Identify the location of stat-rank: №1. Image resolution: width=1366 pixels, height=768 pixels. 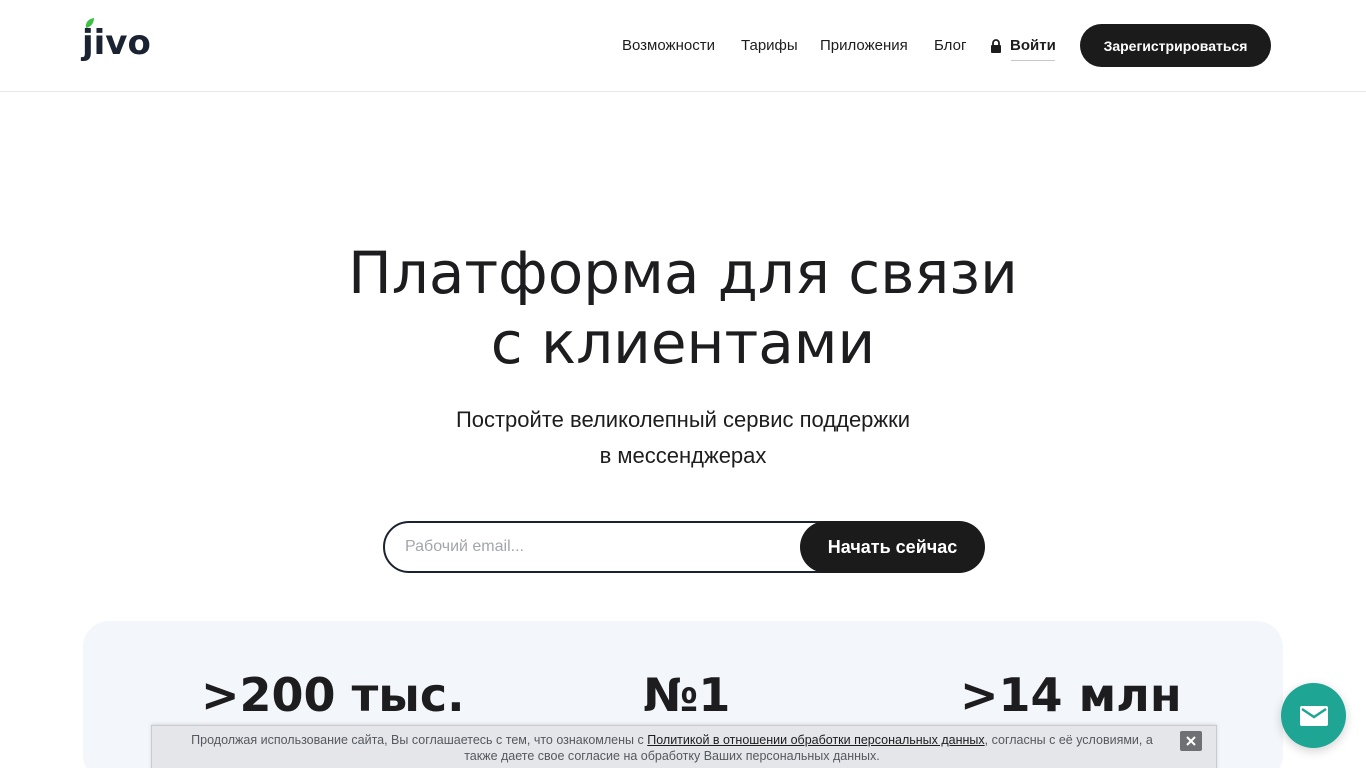
(687, 695).